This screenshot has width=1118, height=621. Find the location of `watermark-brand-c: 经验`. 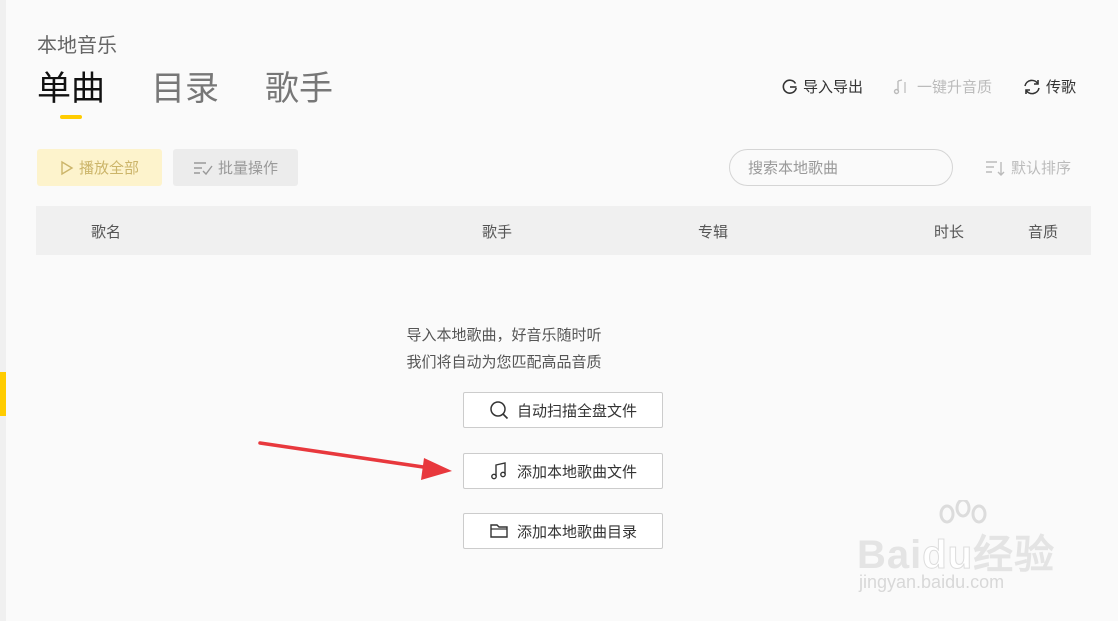

watermark-brand-c: 经验 is located at coordinates (1014, 555).